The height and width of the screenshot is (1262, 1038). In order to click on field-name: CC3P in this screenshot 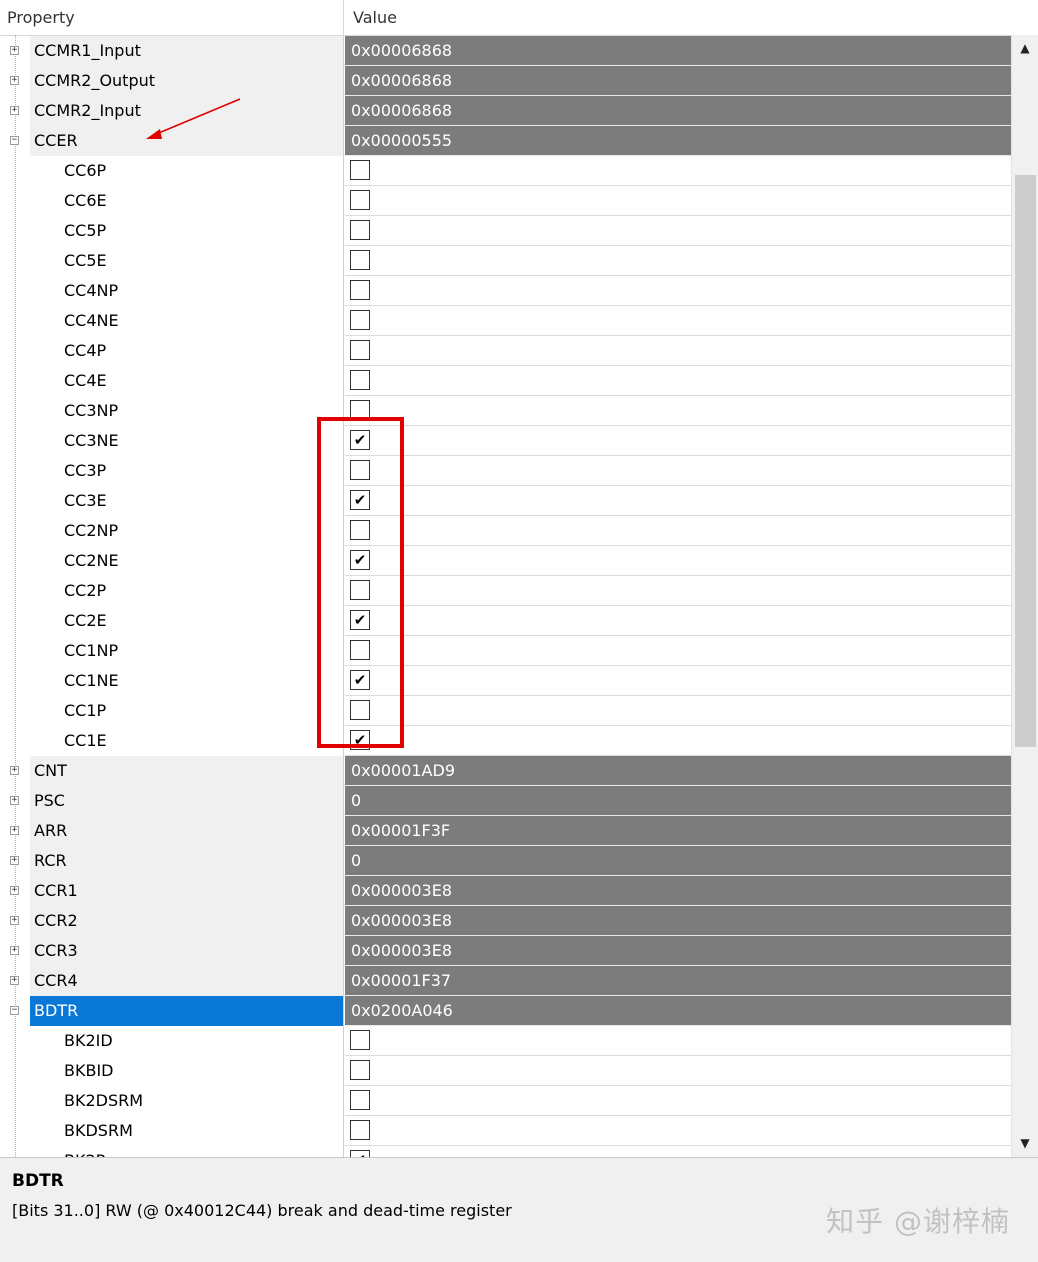, I will do `click(187, 471)`.